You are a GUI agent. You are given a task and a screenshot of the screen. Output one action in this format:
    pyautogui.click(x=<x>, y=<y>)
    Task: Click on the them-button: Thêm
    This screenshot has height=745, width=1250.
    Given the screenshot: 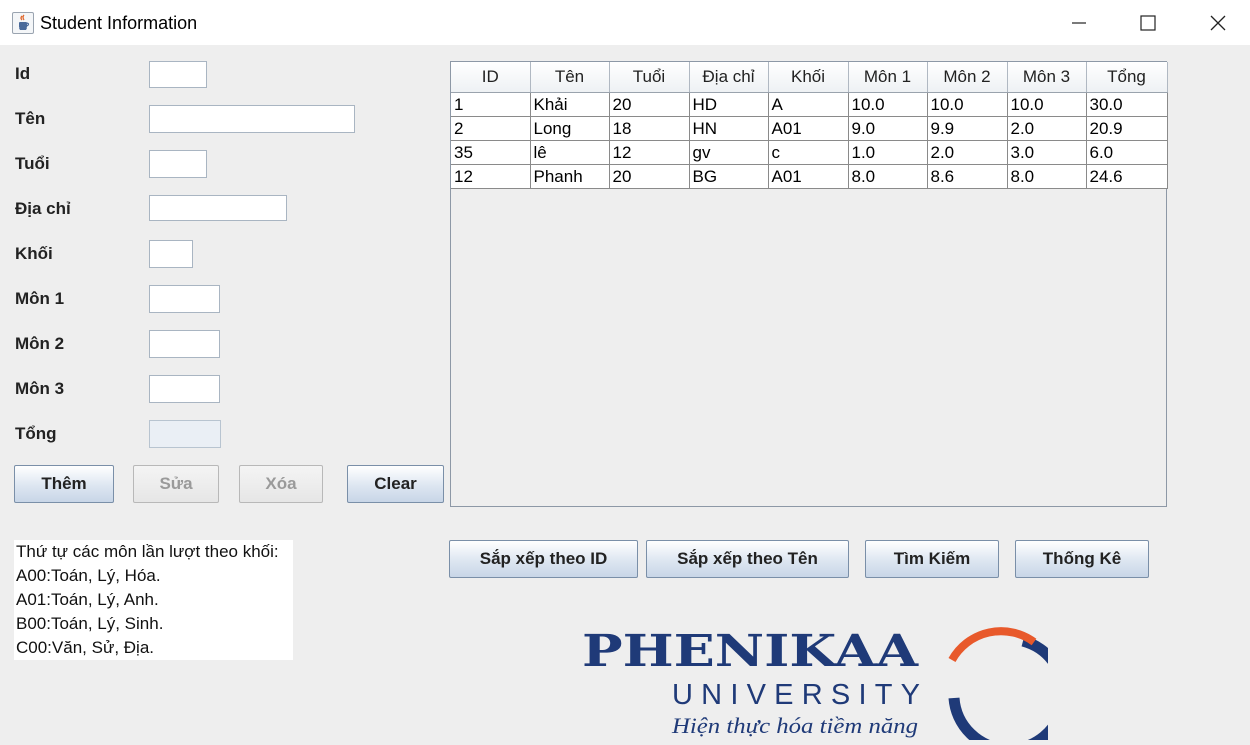 What is the action you would take?
    pyautogui.click(x=64, y=484)
    